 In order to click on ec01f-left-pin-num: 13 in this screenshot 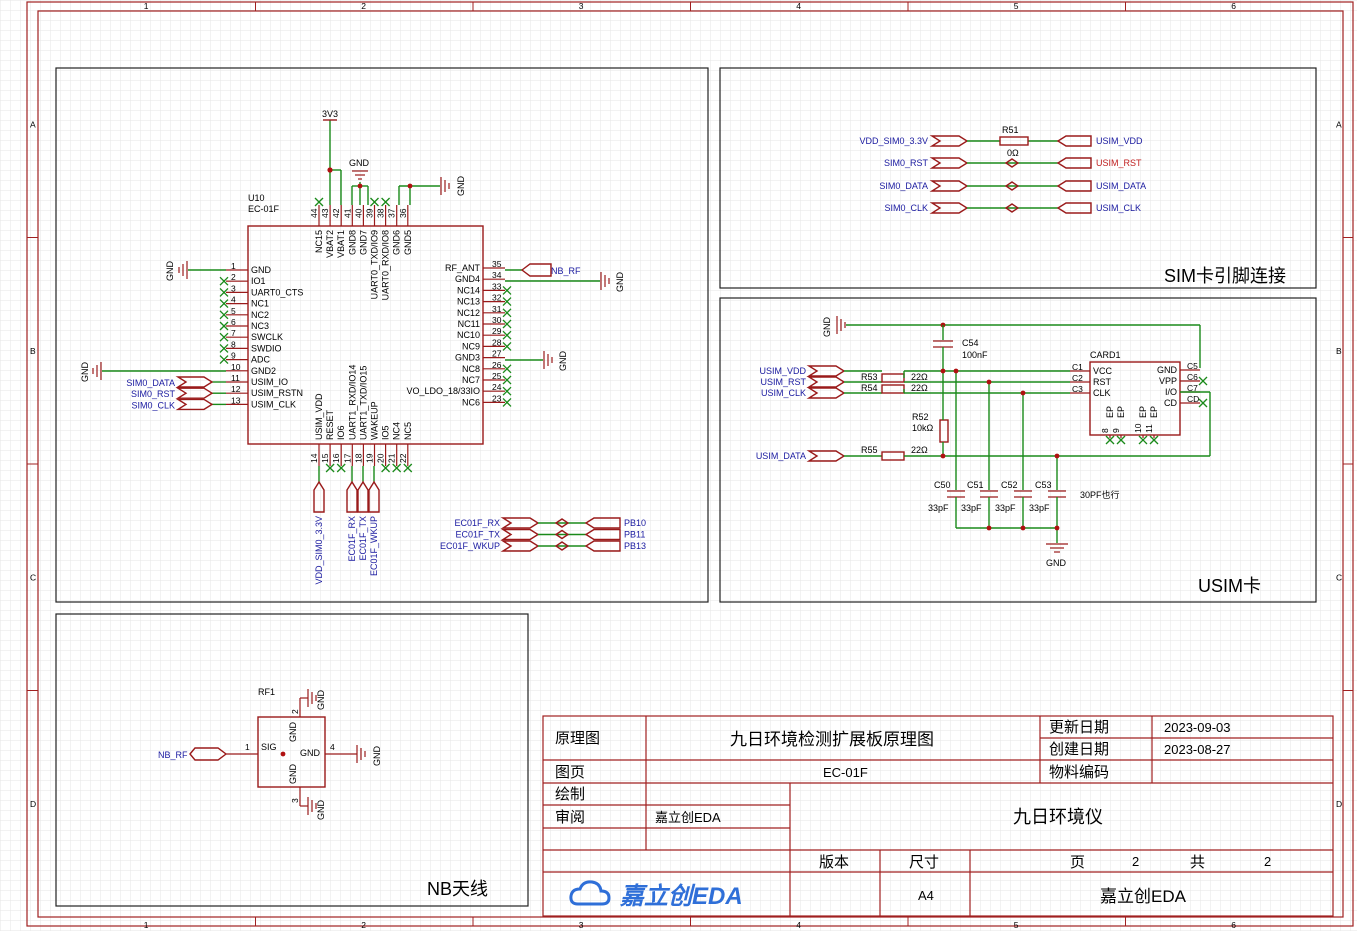, I will do `click(236, 400)`.